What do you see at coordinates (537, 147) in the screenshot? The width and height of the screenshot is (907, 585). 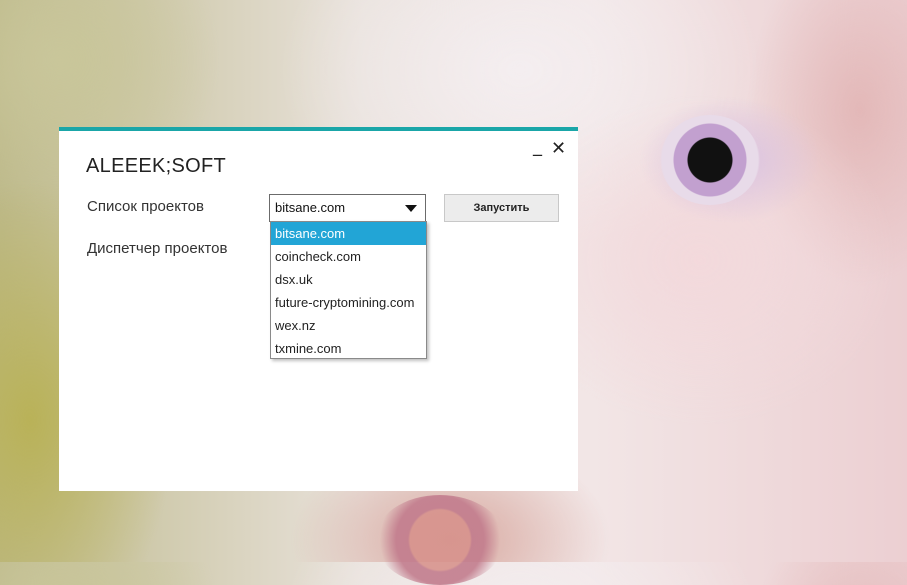 I see `minimize-icon: _` at bounding box center [537, 147].